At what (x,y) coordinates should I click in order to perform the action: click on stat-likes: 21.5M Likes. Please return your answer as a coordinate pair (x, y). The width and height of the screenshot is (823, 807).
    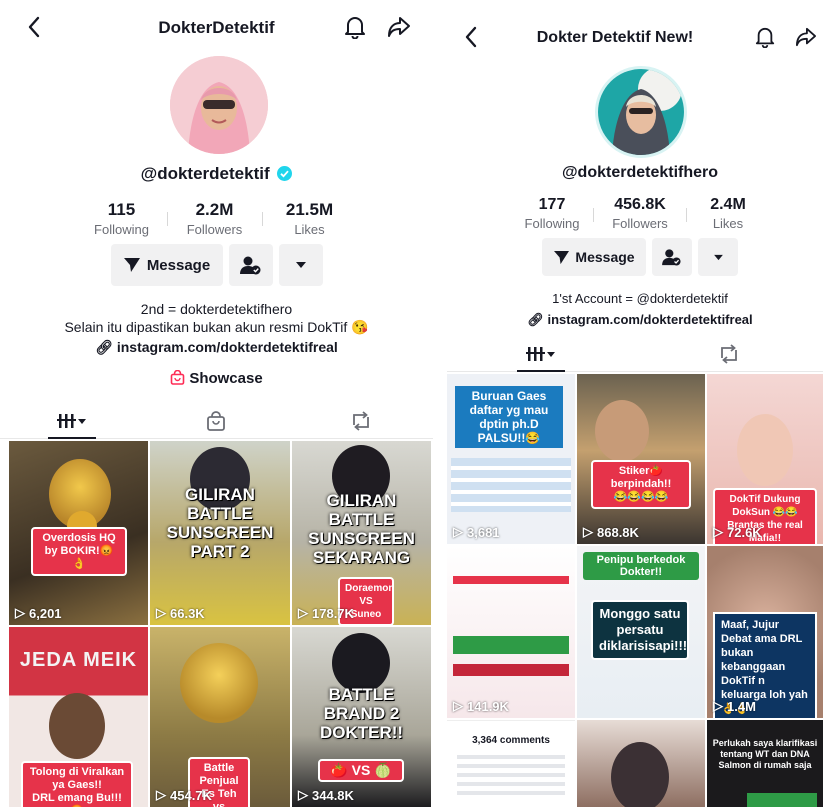
    Looking at the image, I should click on (310, 218).